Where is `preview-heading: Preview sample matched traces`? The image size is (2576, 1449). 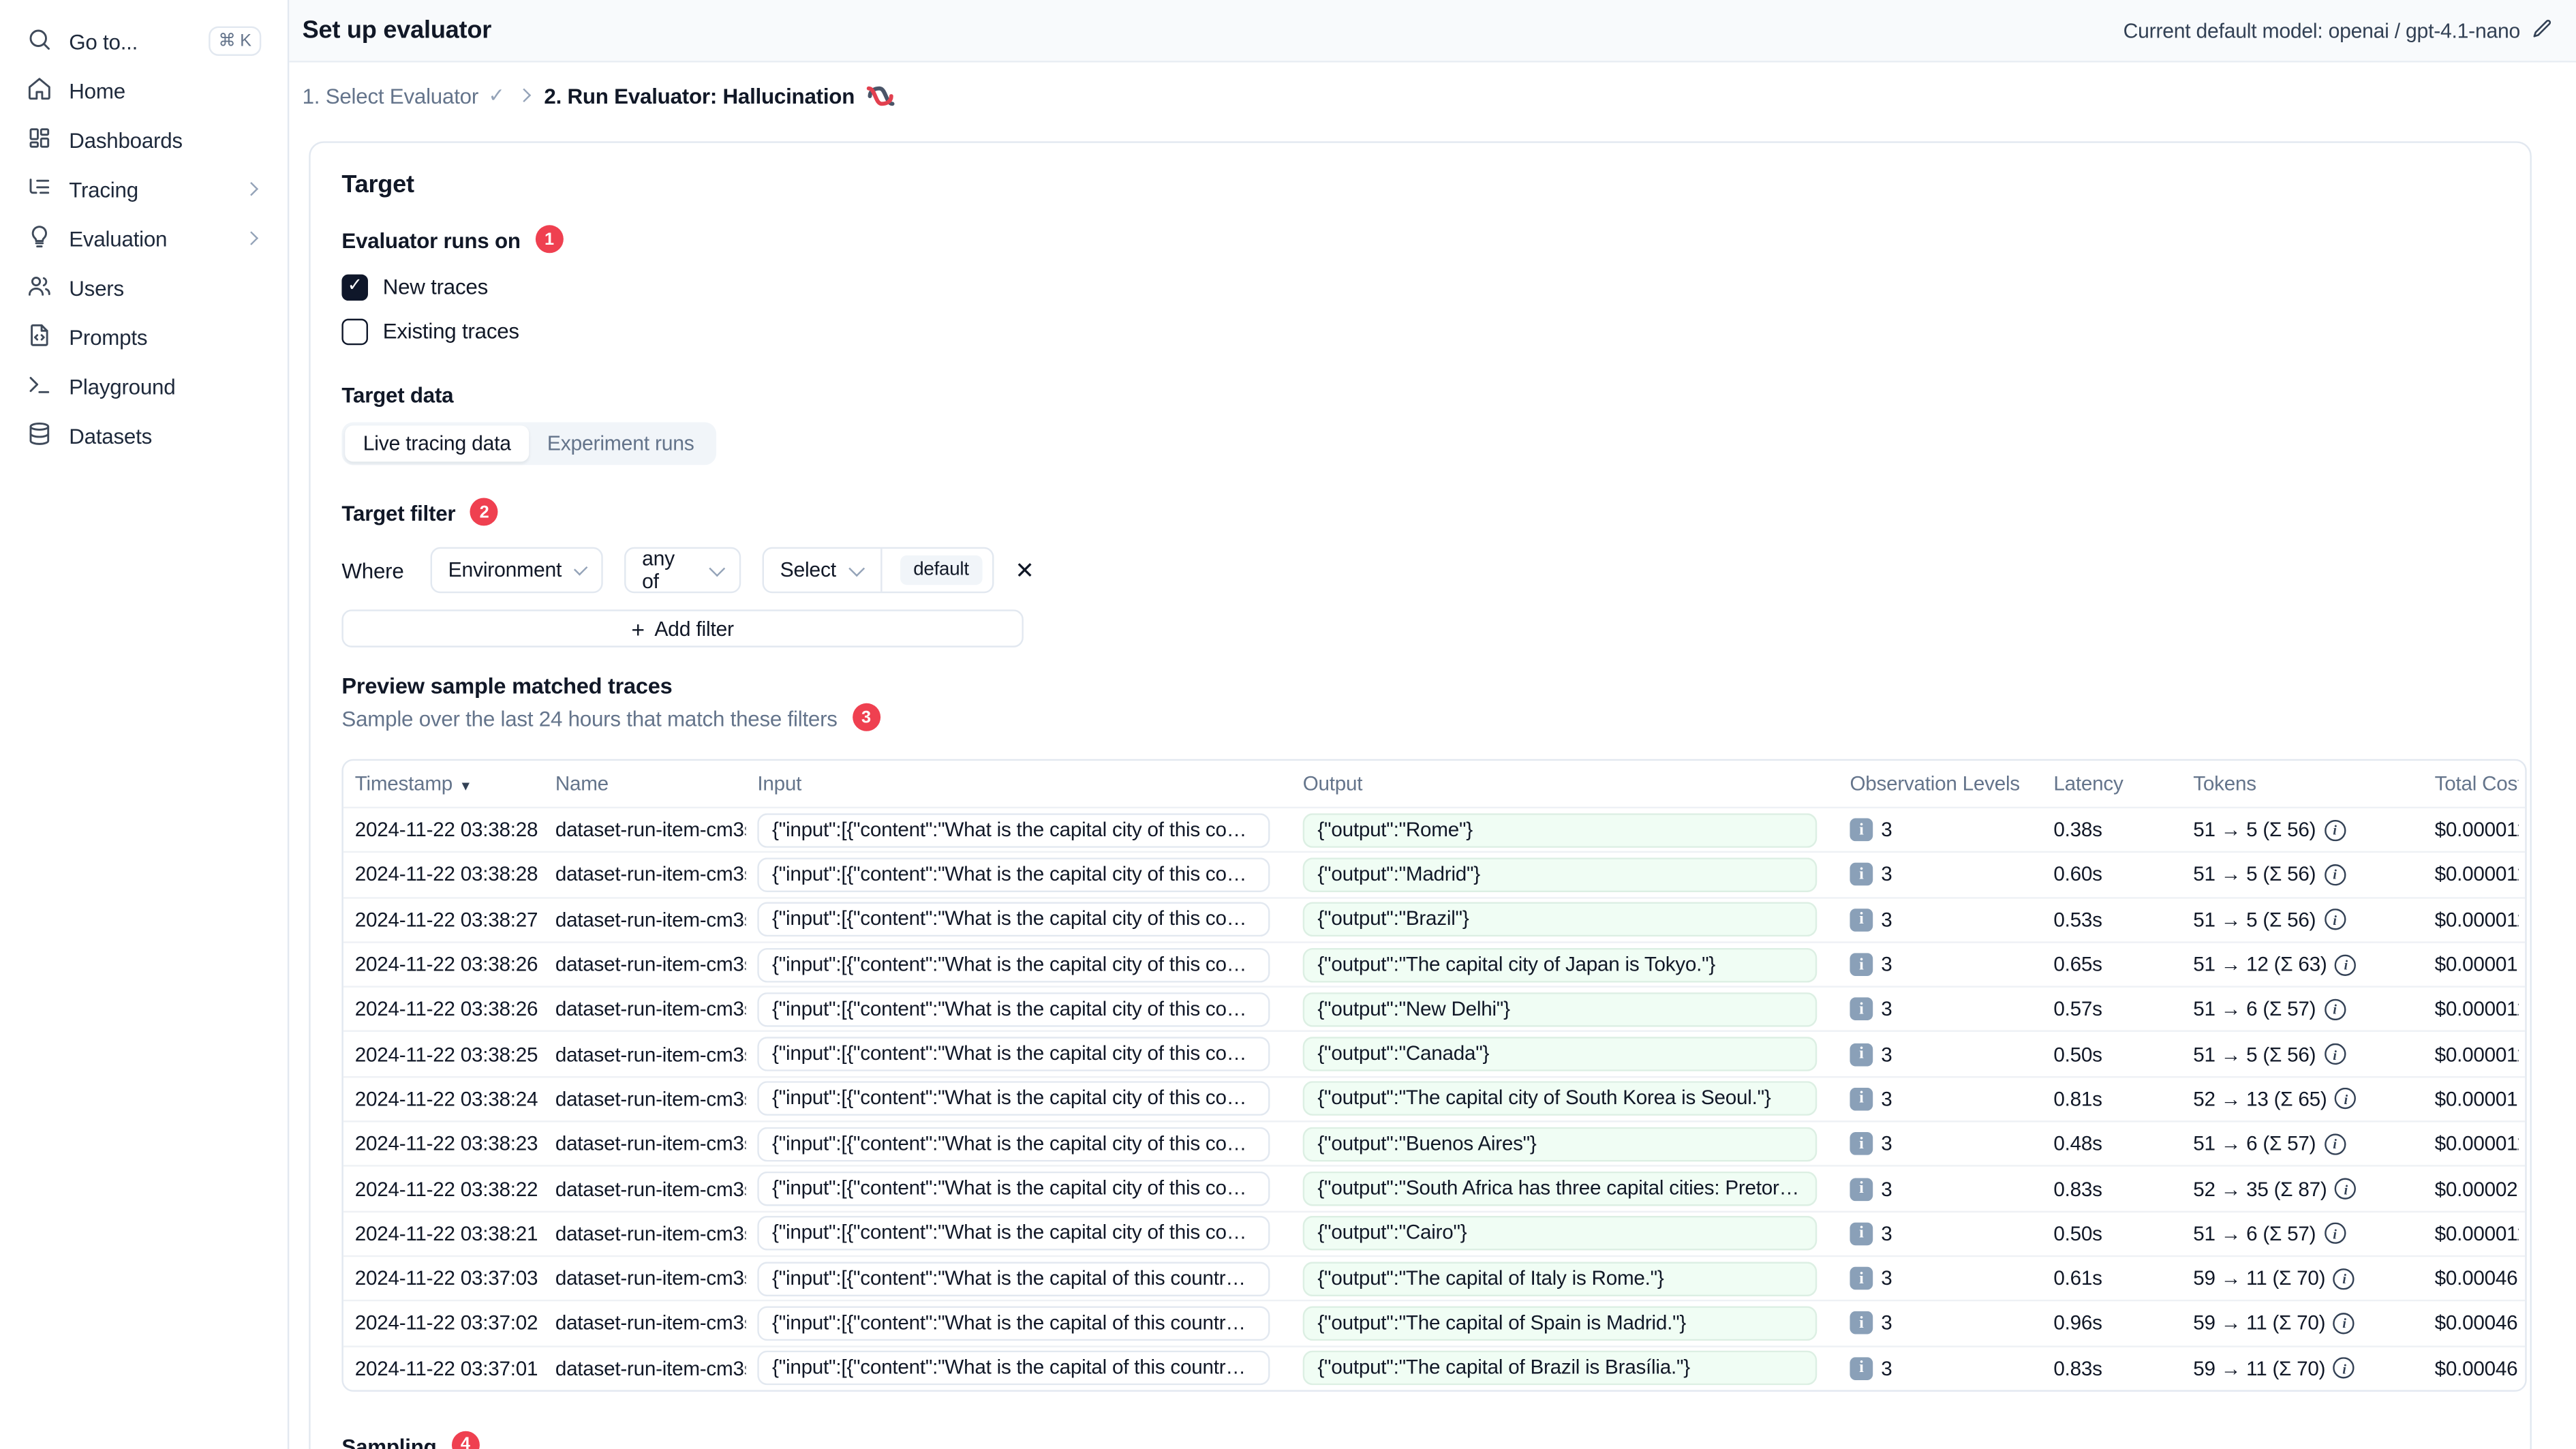 preview-heading: Preview sample matched traces is located at coordinates (507, 686).